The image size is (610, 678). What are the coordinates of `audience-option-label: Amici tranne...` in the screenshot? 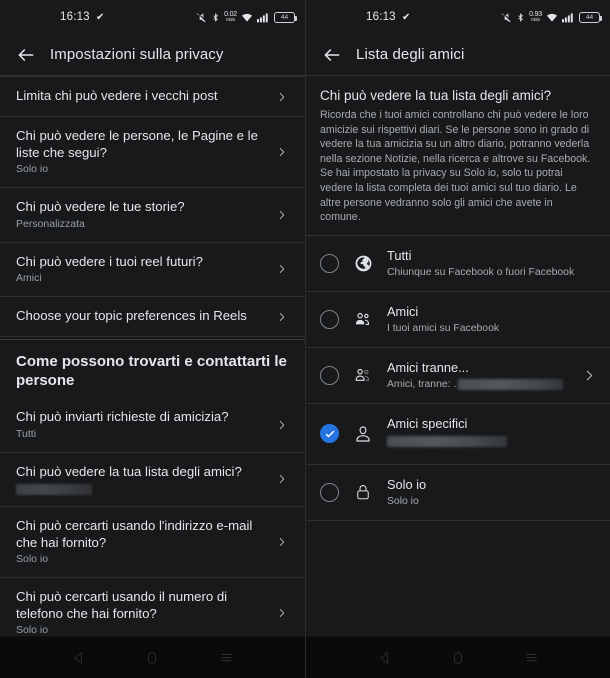 It's located at (428, 367).